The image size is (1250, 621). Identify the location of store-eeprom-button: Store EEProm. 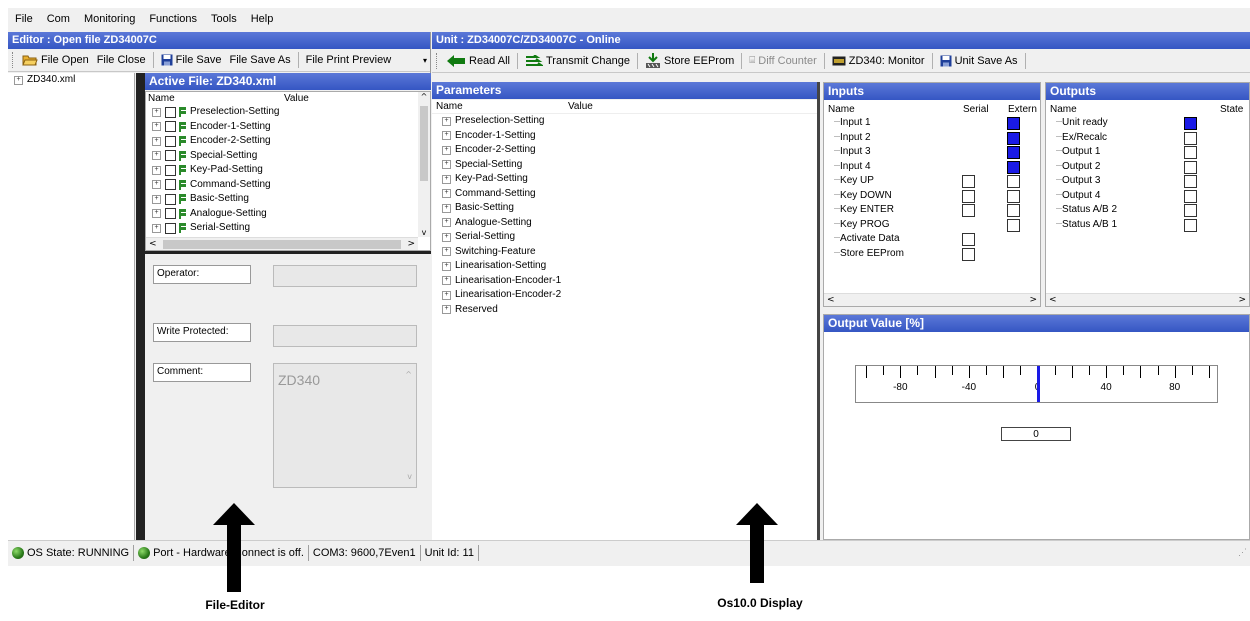
(689, 60).